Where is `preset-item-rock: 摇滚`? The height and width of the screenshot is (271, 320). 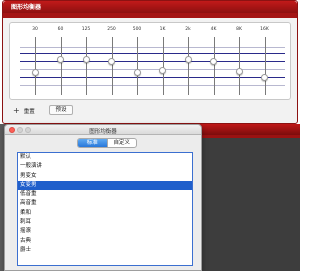 preset-item-rock: 摇滚 is located at coordinates (105, 231).